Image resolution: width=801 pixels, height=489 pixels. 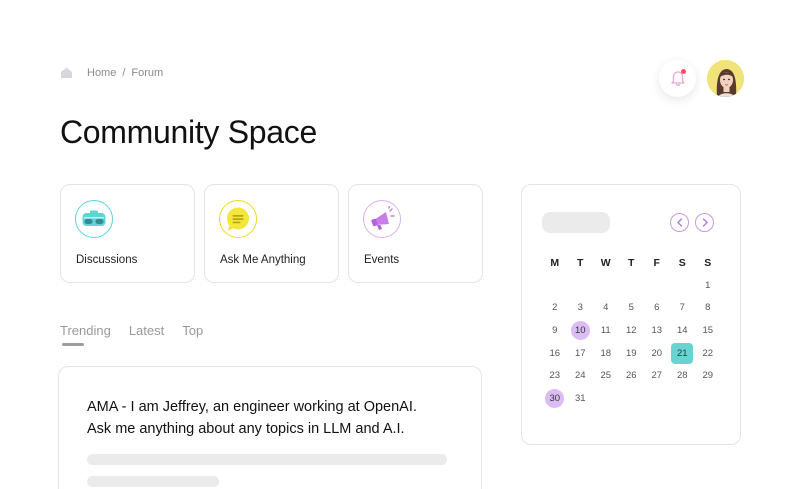 I want to click on day-number: 29, so click(x=708, y=376).